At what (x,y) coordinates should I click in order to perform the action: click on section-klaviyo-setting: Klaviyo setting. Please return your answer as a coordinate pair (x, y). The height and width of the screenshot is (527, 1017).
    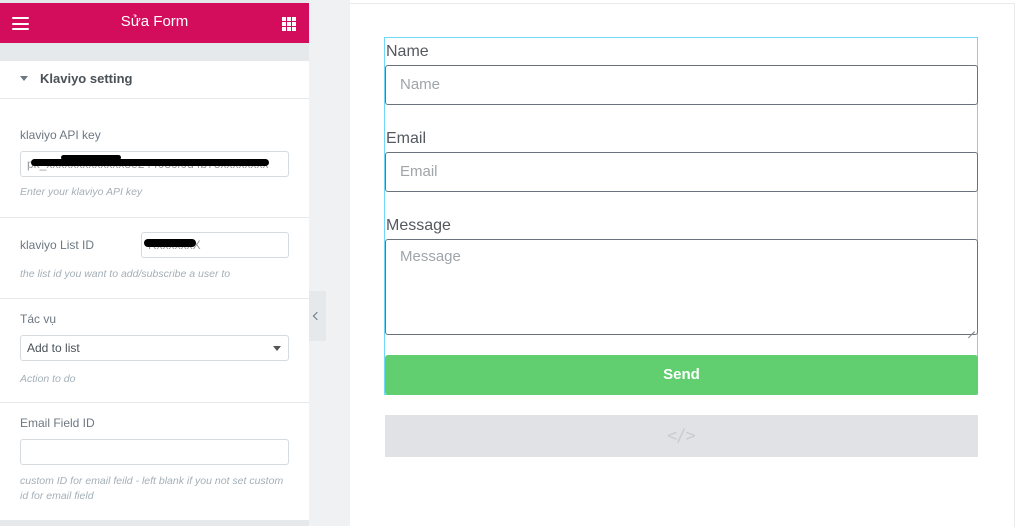
    Looking at the image, I should click on (154, 80).